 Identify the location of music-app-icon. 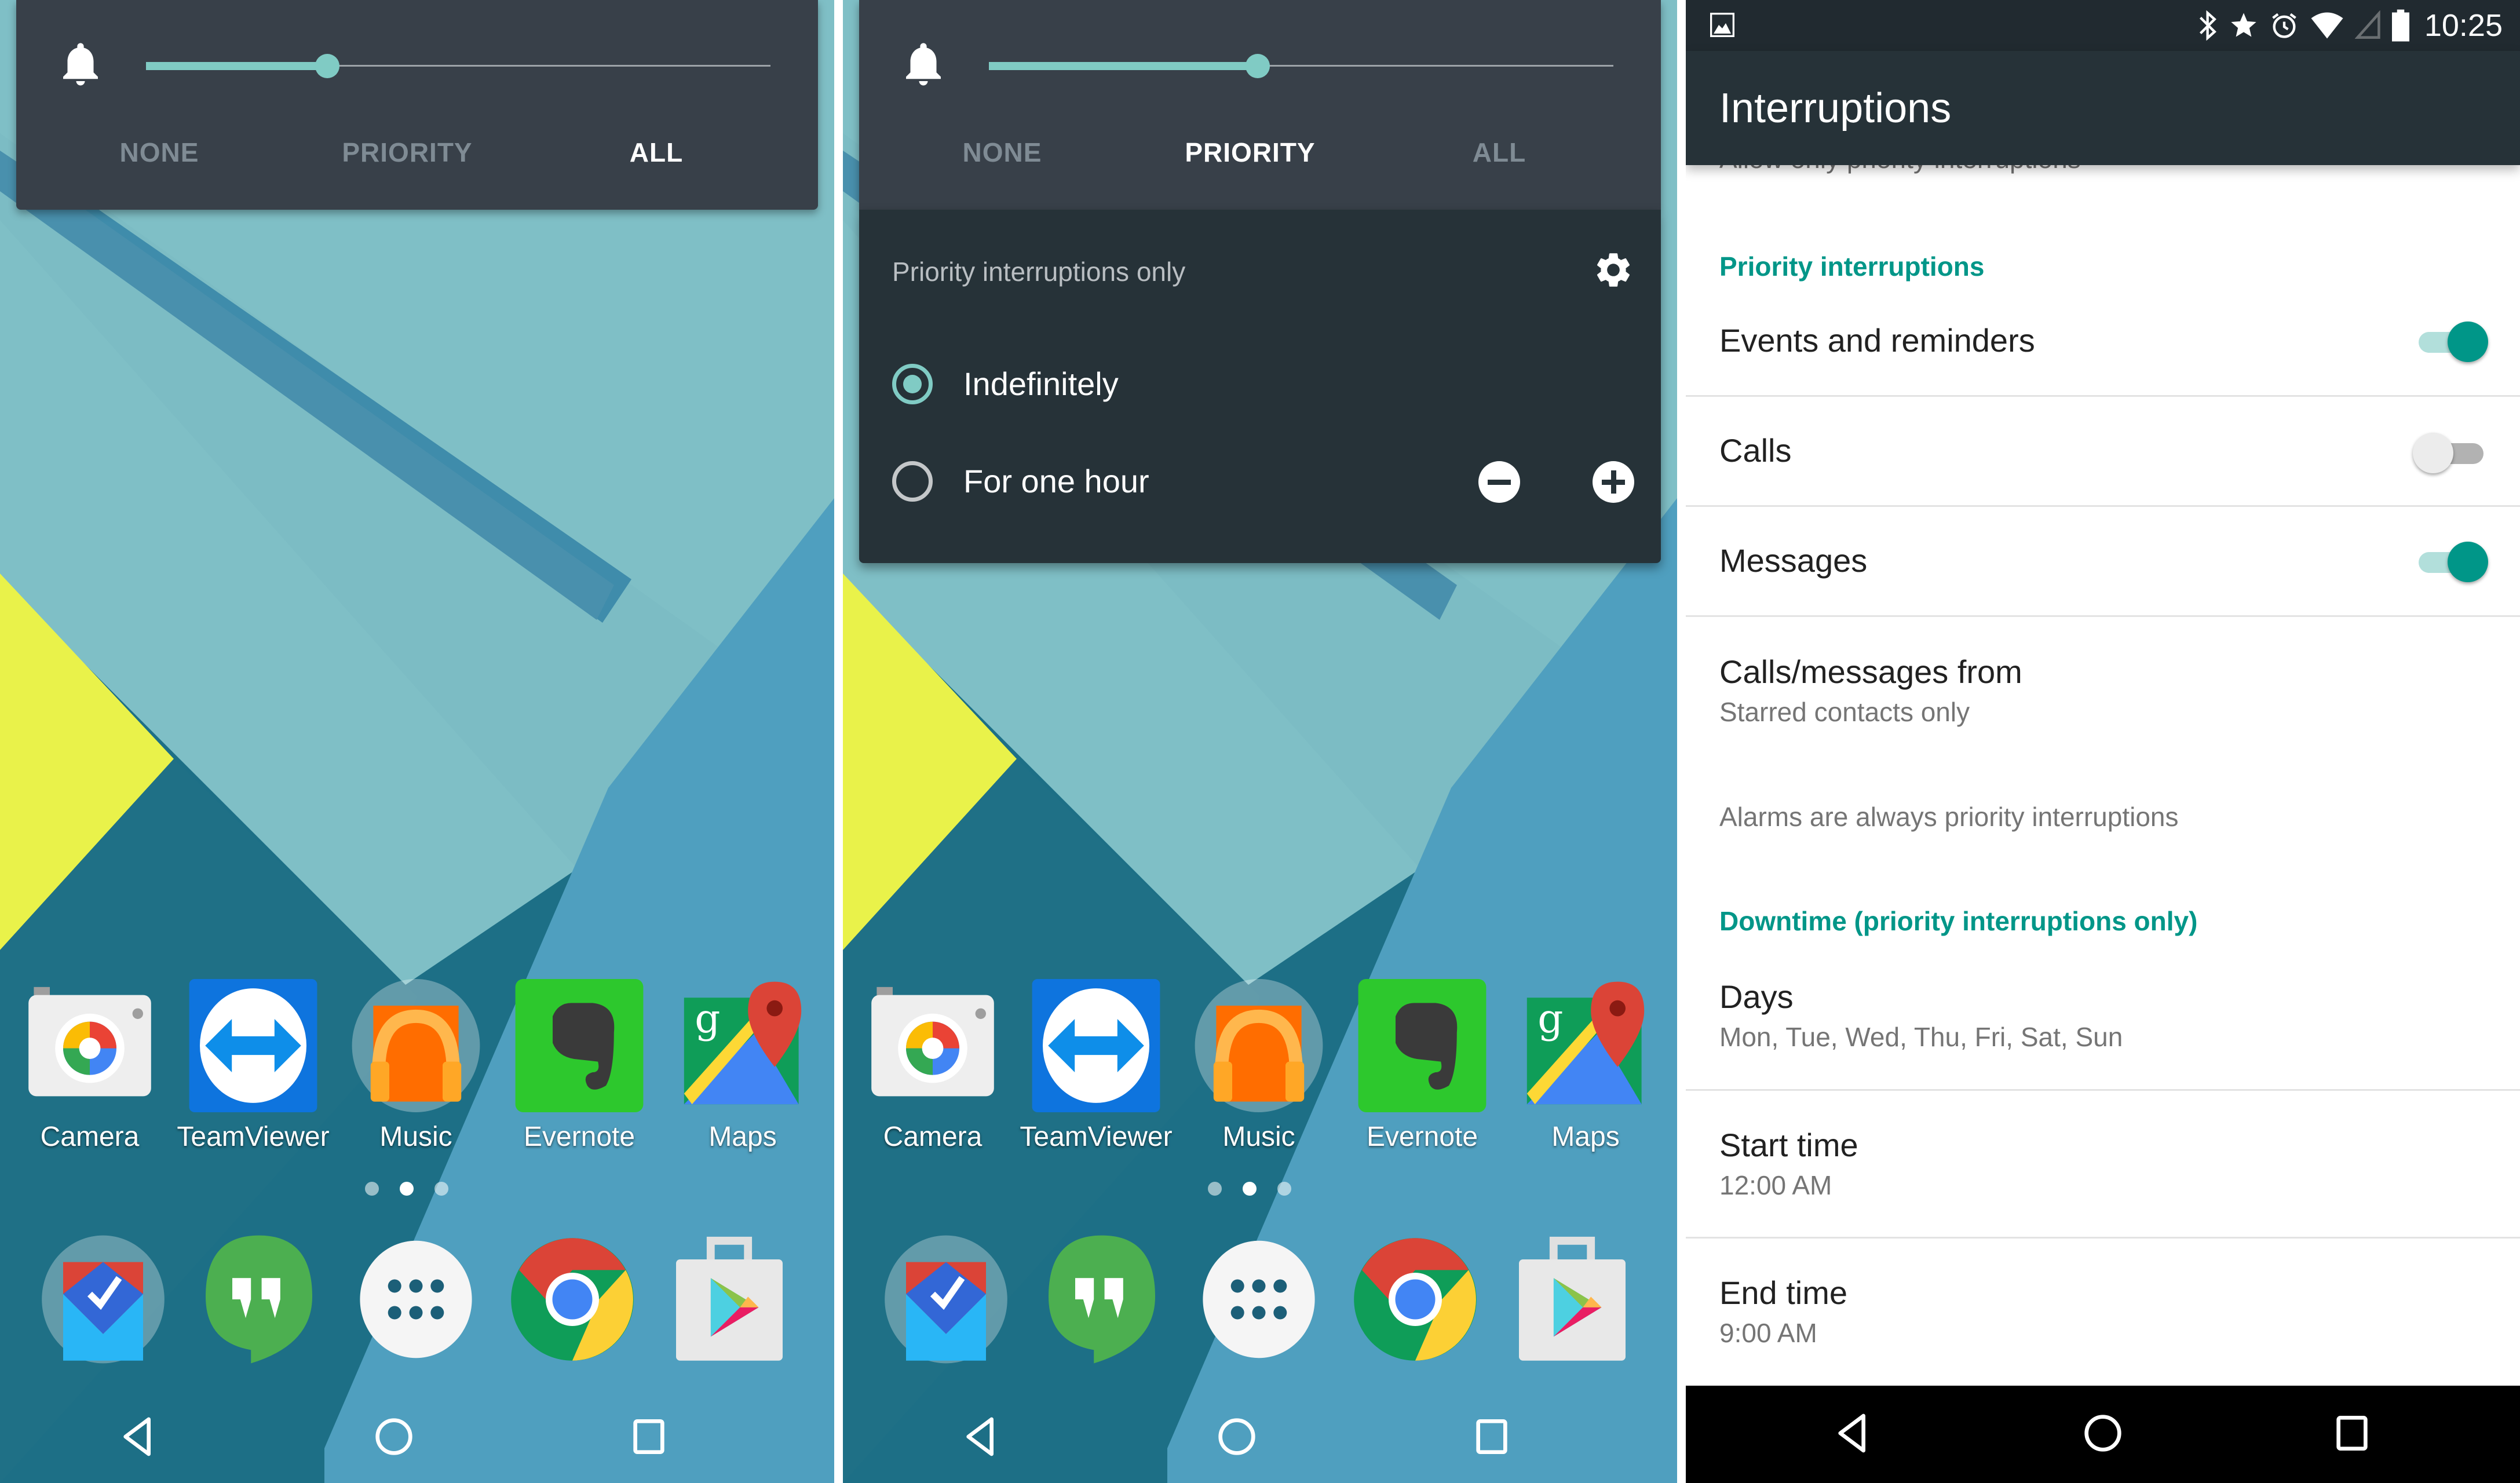
(416, 1045).